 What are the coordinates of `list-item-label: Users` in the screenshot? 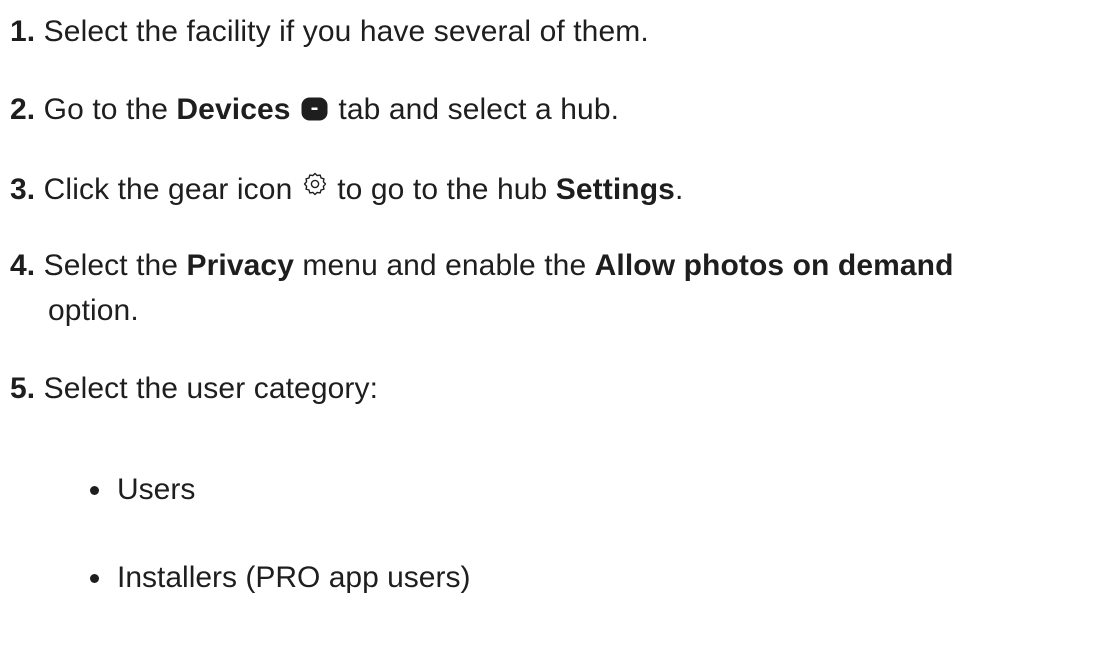 It's located at (156, 489).